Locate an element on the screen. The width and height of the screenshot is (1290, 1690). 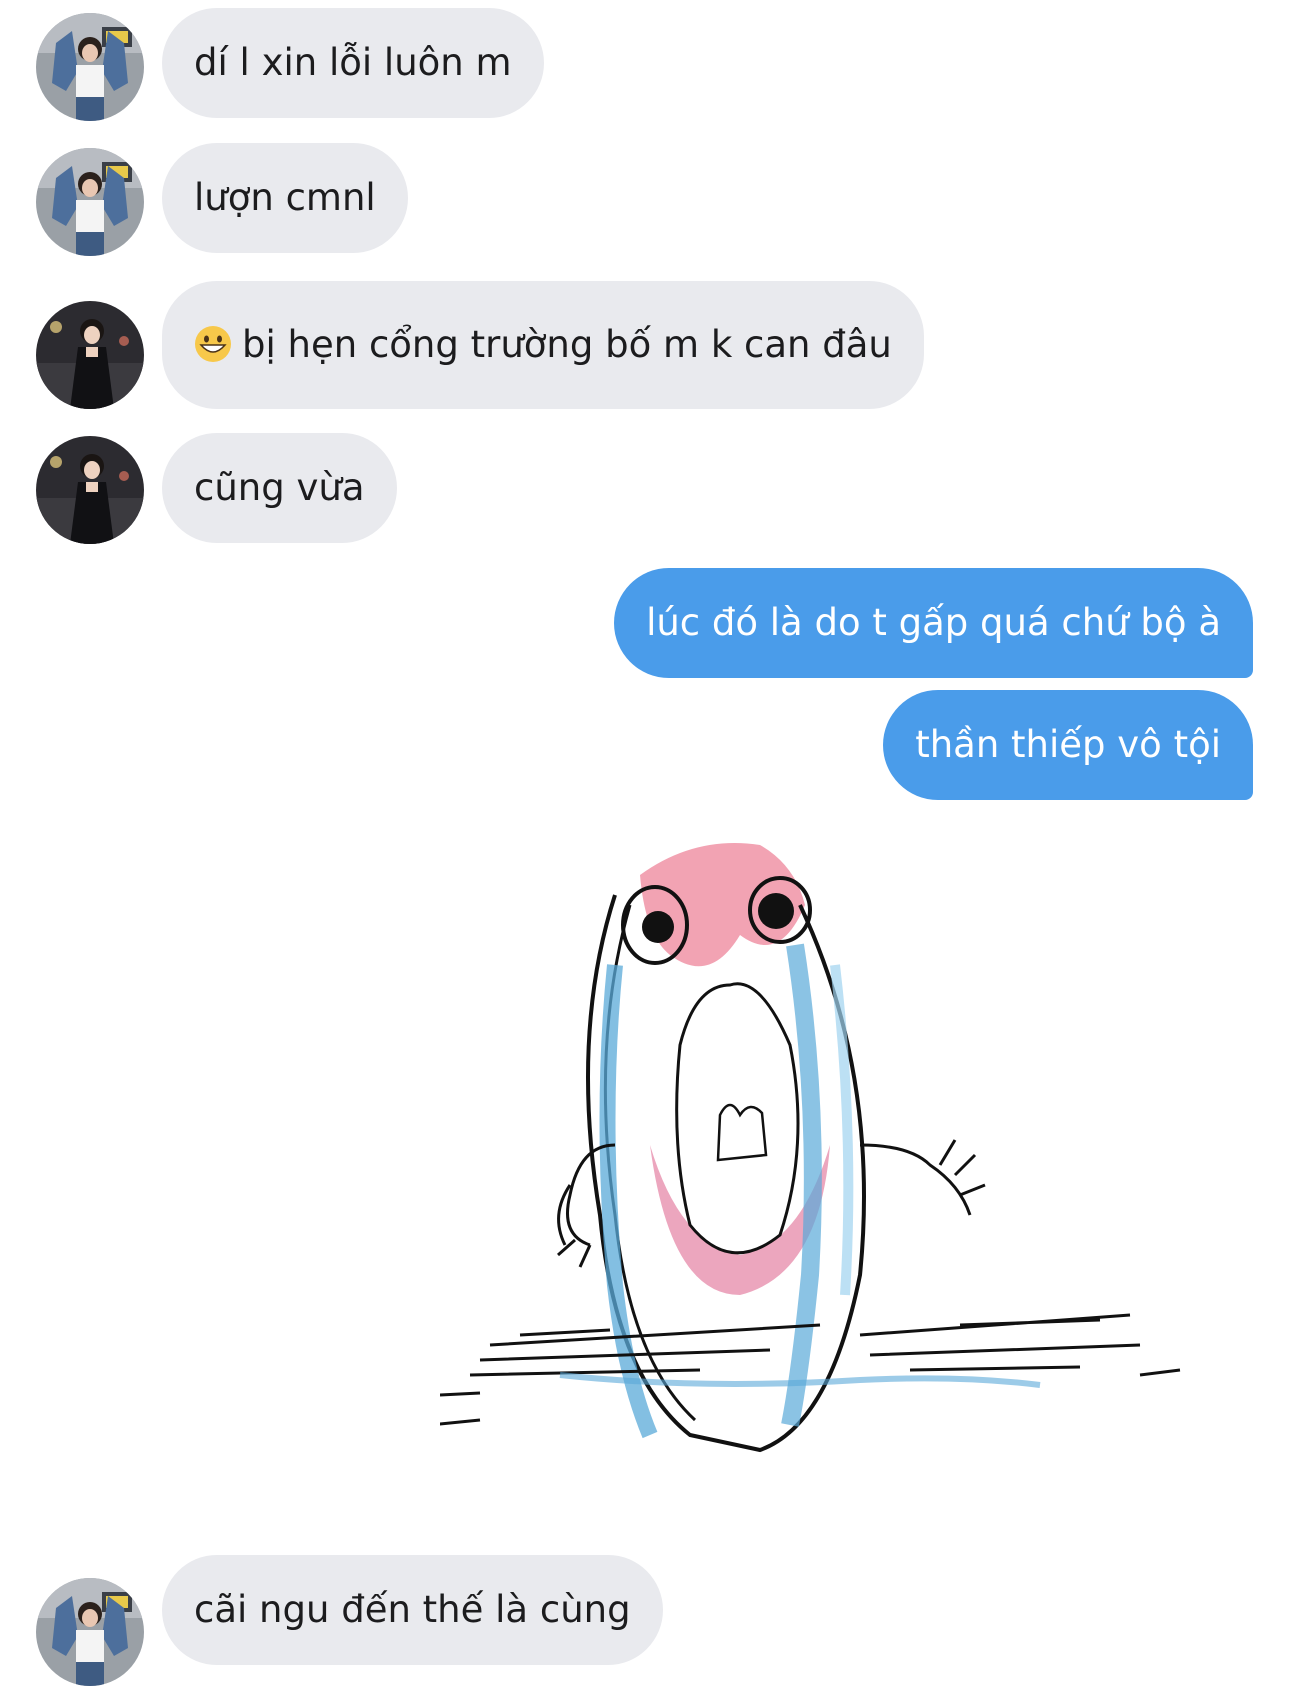
message-bubble-incoming: bị hẹn cổng trường bố m k can đâu is located at coordinates (543, 345).